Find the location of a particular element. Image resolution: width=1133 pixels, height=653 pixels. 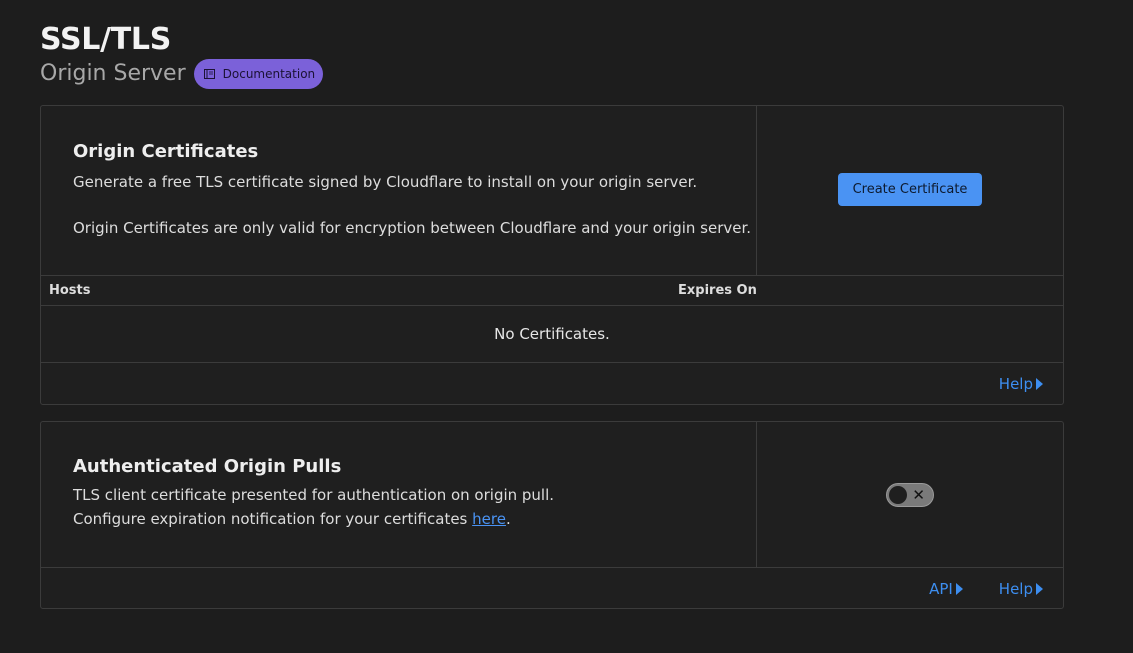

origin-pulls-heading: Authenticated Origin Pulls is located at coordinates (207, 466).